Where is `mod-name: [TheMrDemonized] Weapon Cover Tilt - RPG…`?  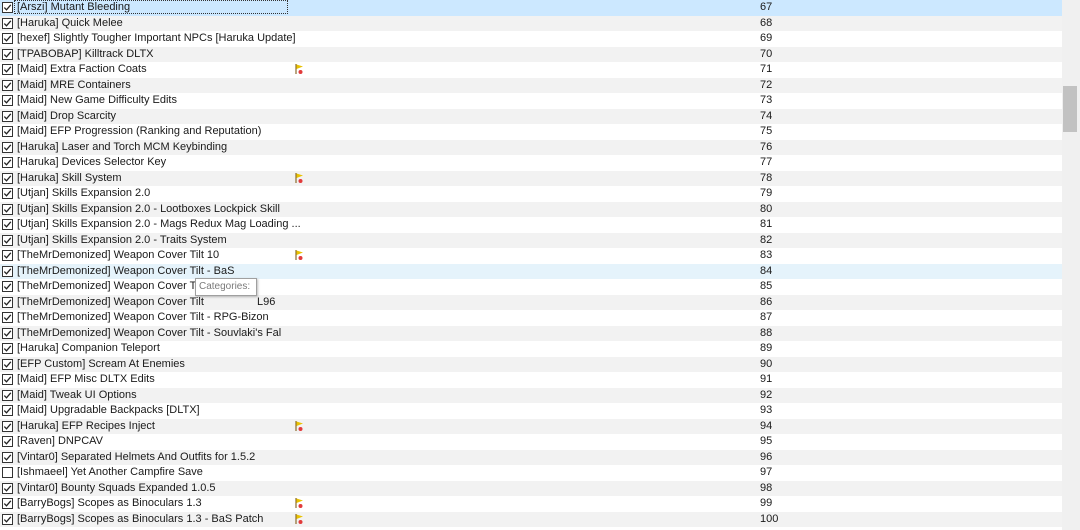
mod-name: [TheMrDemonized] Weapon Cover Tilt - RPG… is located at coordinates (143, 317).